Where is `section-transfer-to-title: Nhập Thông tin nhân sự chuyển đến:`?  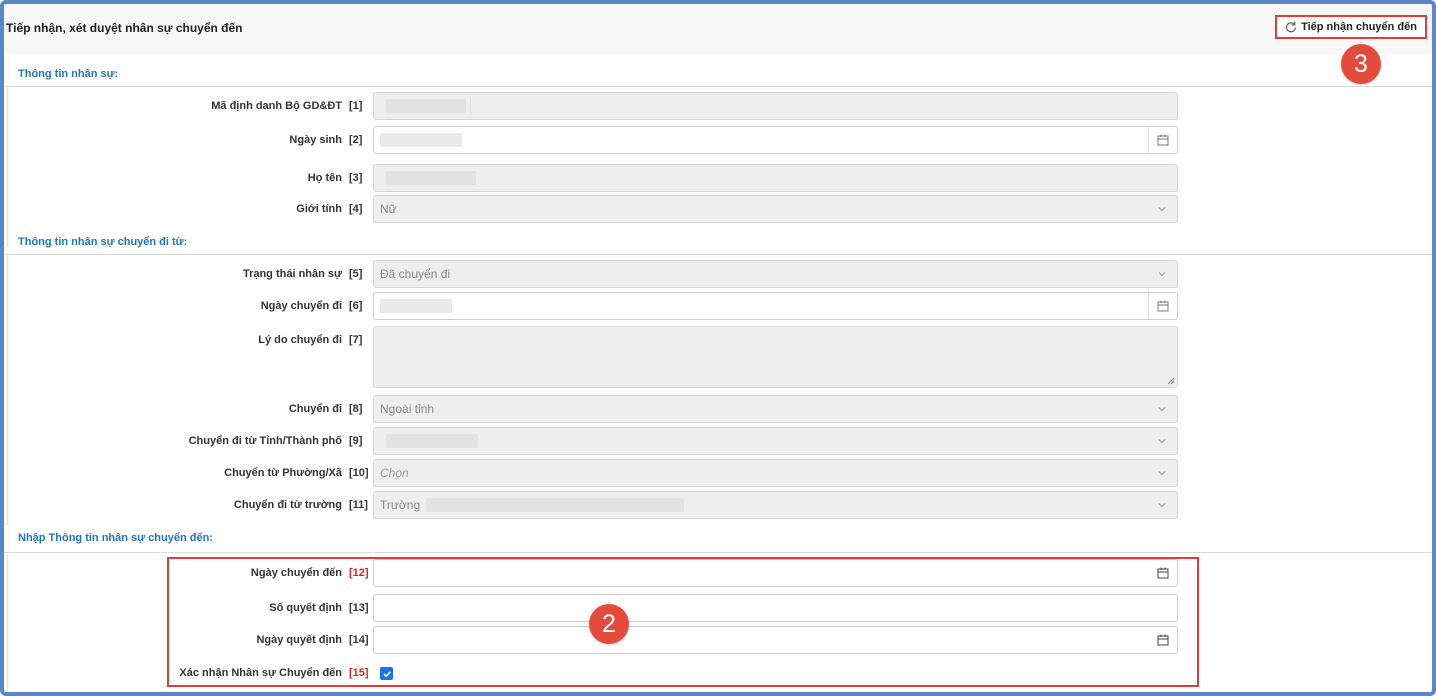
section-transfer-to-title: Nhập Thông tin nhân sự chuyển đến: is located at coordinates (115, 538).